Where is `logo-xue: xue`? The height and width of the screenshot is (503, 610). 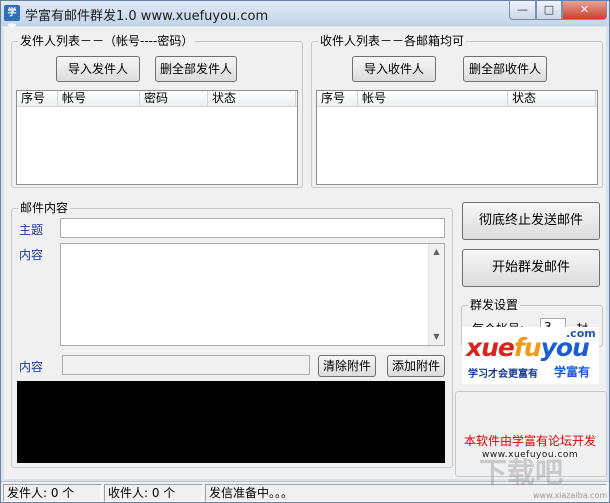 logo-xue: xue is located at coordinates (490, 347).